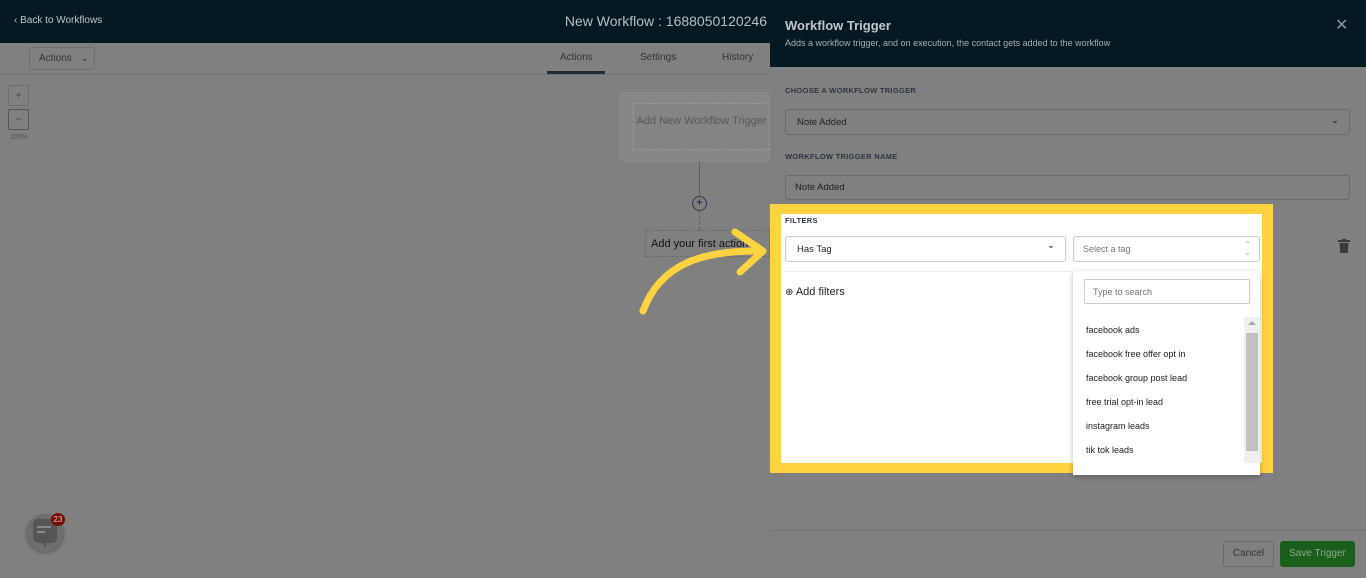 Image resolution: width=1366 pixels, height=578 pixels. What do you see at coordinates (1124, 402) in the screenshot?
I see `tag-option: free trial opt-in lead` at bounding box center [1124, 402].